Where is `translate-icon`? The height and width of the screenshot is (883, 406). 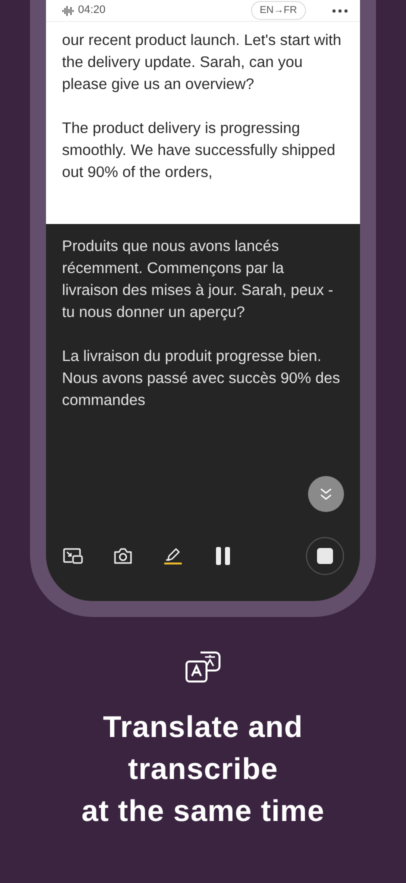
translate-icon is located at coordinates (203, 667).